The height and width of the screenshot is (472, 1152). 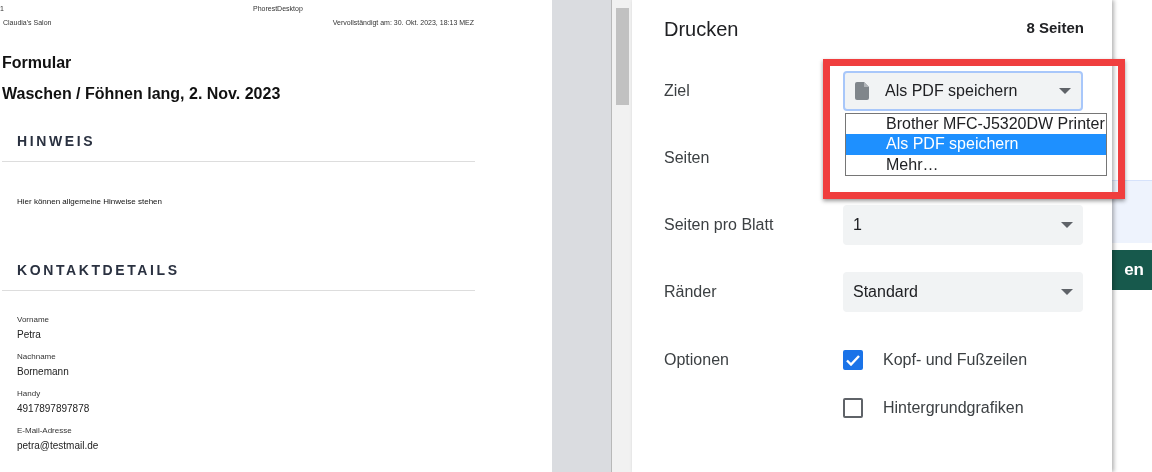 What do you see at coordinates (976, 123) in the screenshot?
I see `dropdown-option: Brother MFC-J5320DW Printer` at bounding box center [976, 123].